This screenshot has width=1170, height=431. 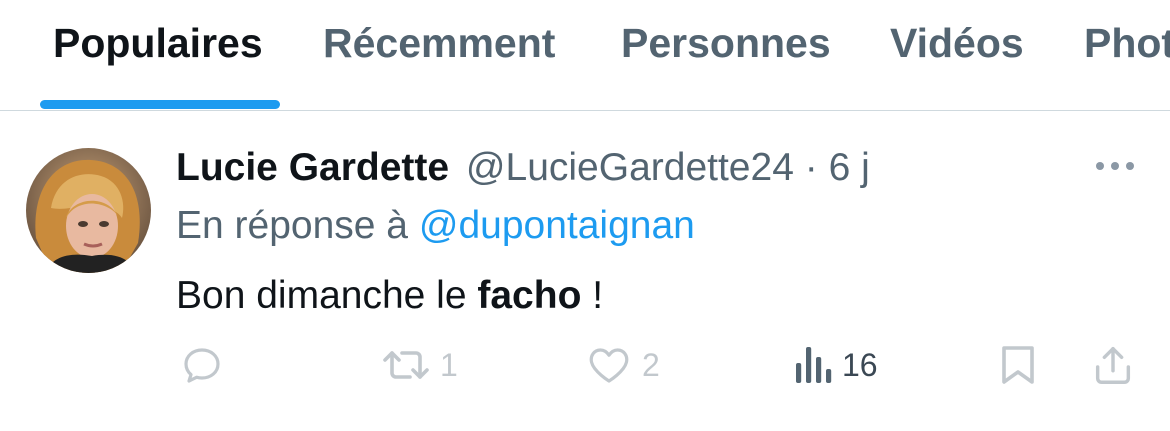 I want to click on like-icon, so click(x=609, y=365).